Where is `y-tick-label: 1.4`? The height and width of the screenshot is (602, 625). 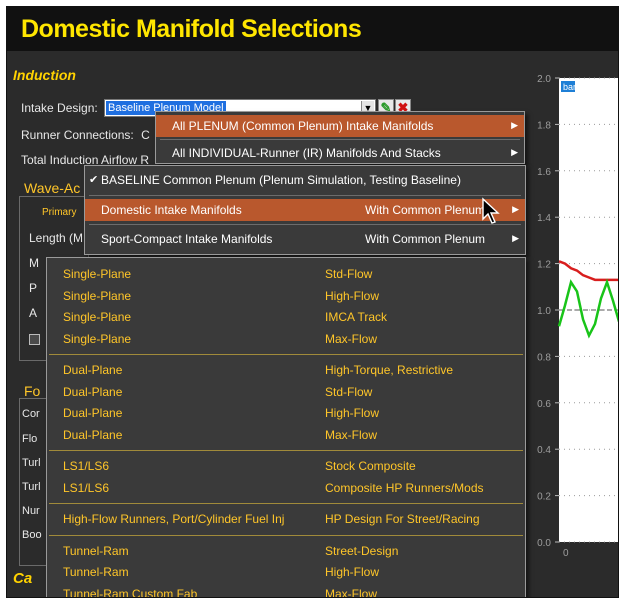
y-tick-label: 1.4 is located at coordinates (544, 218).